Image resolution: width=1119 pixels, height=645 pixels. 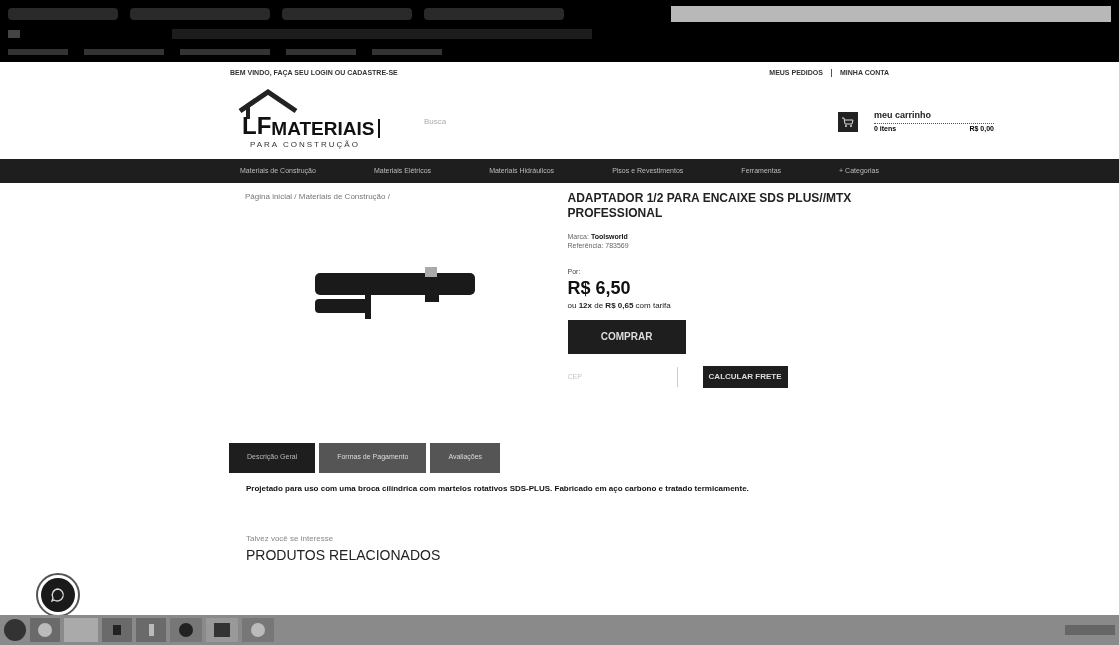 I want to click on related-products-heading: PRODUTOS RELACIONADOS, so click(x=344, y=555).